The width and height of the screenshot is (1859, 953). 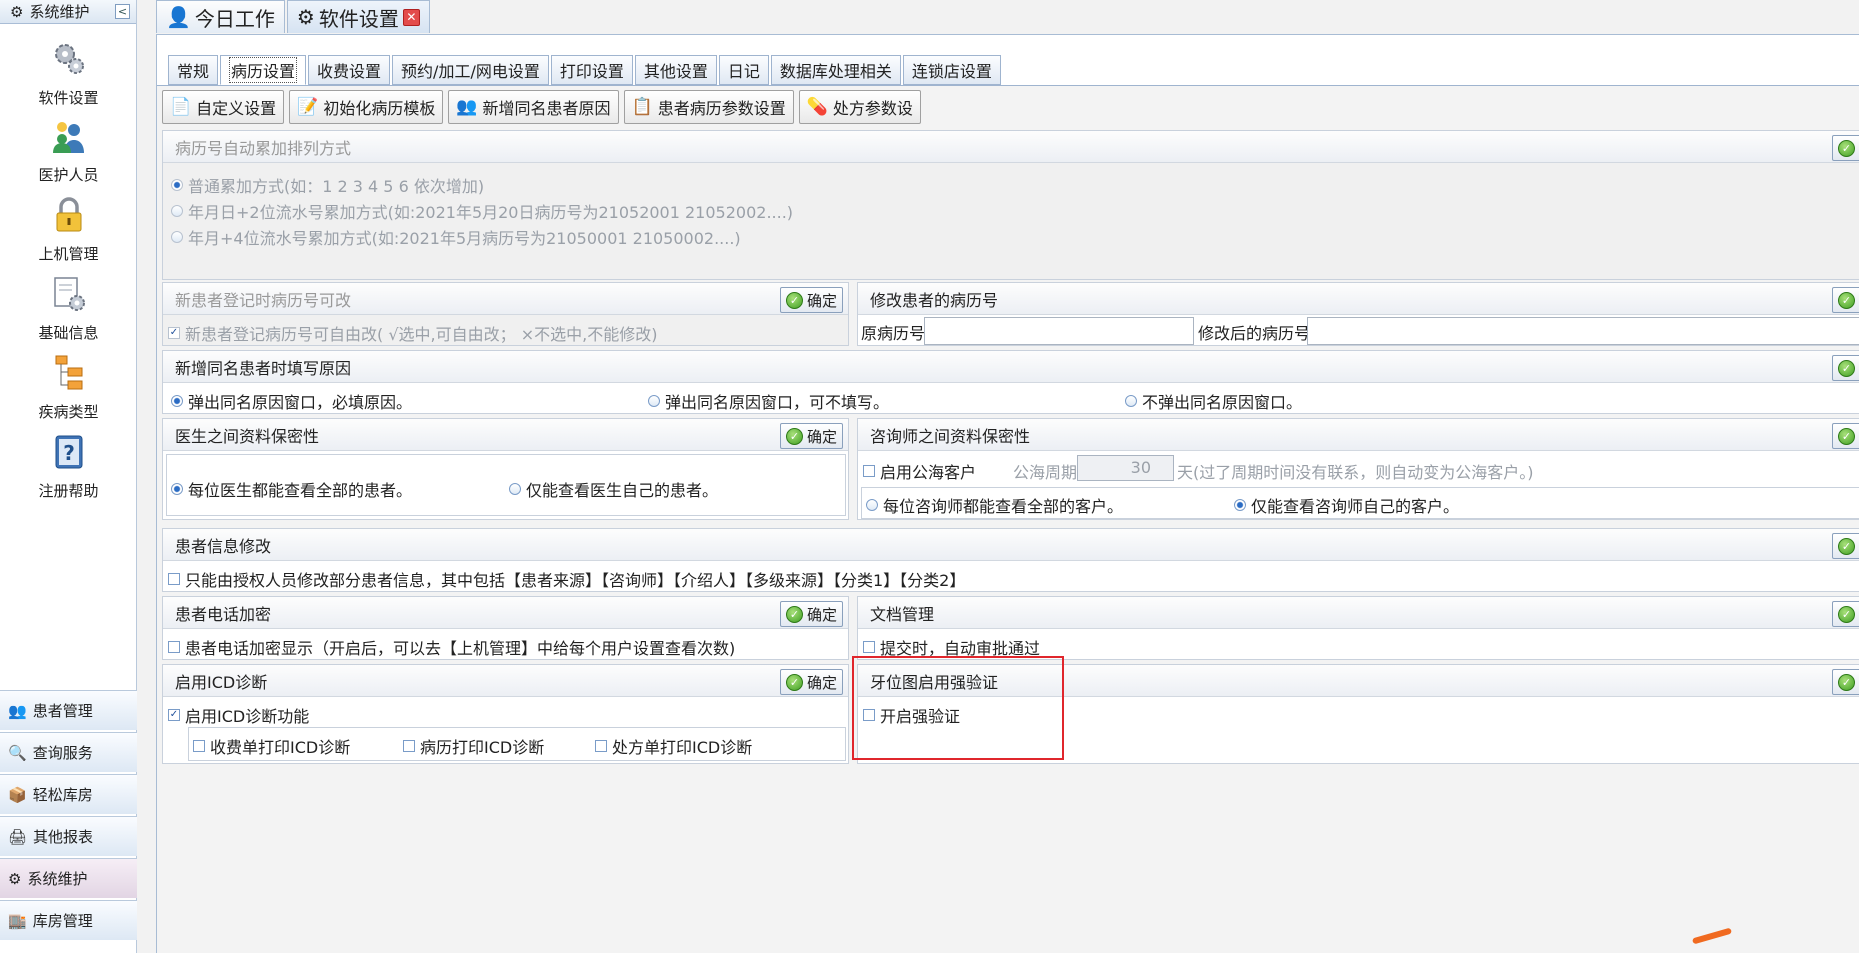 I want to click on original-record-input, so click(x=1059, y=331).